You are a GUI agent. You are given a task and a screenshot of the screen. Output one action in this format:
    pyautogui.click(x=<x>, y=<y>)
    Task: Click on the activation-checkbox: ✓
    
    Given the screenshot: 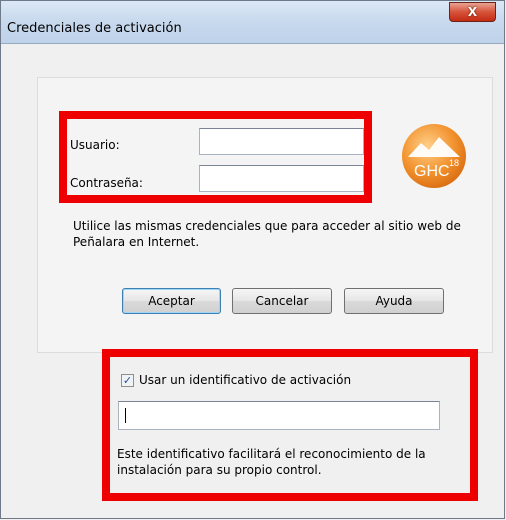 What is the action you would take?
    pyautogui.click(x=127, y=380)
    